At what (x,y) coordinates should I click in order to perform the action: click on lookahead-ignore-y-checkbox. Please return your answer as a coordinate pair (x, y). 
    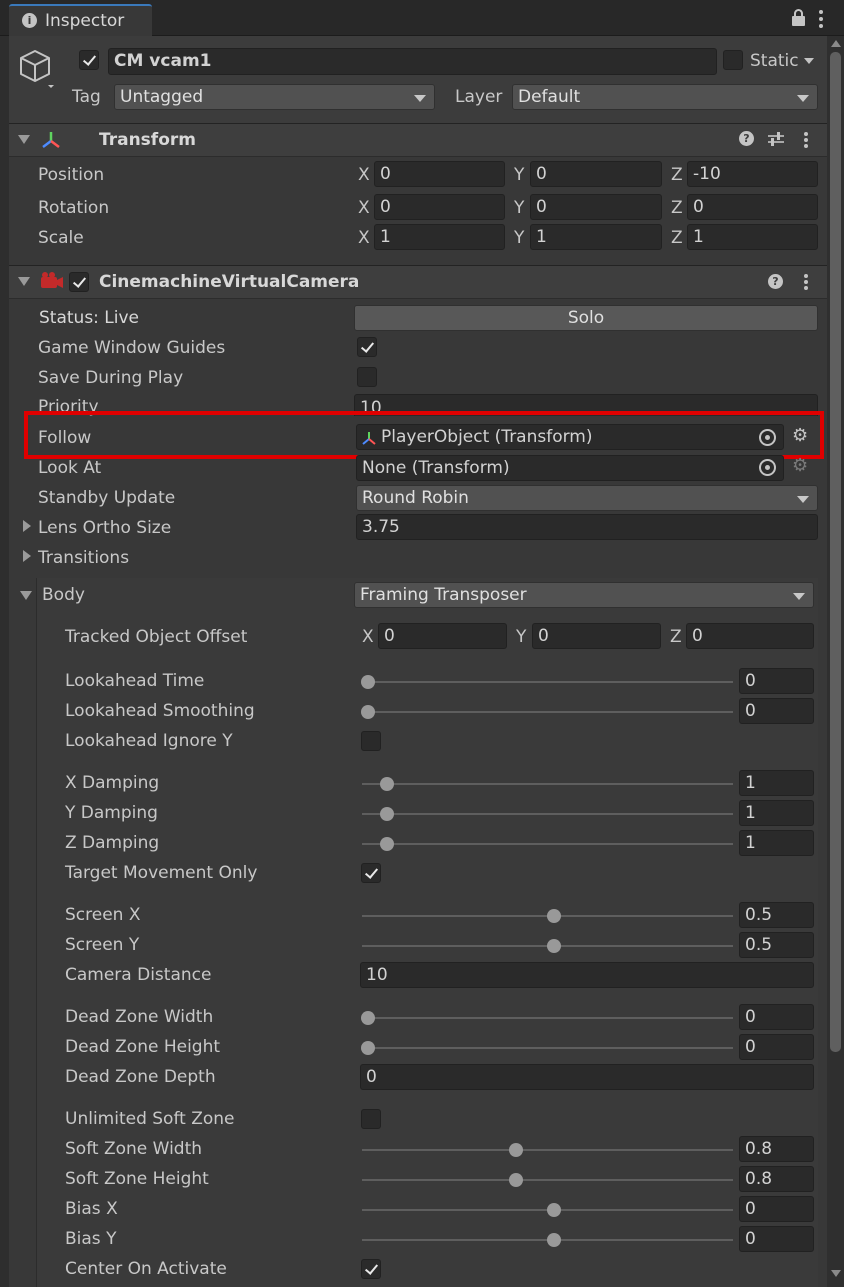
    Looking at the image, I should click on (371, 741).